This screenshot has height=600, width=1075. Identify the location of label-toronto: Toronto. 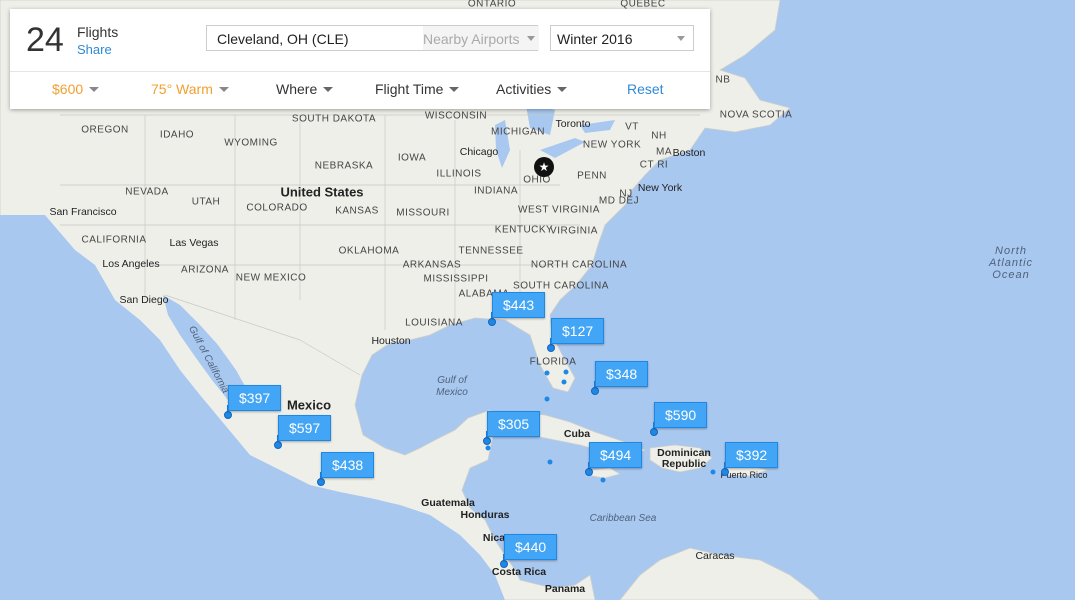
(573, 124).